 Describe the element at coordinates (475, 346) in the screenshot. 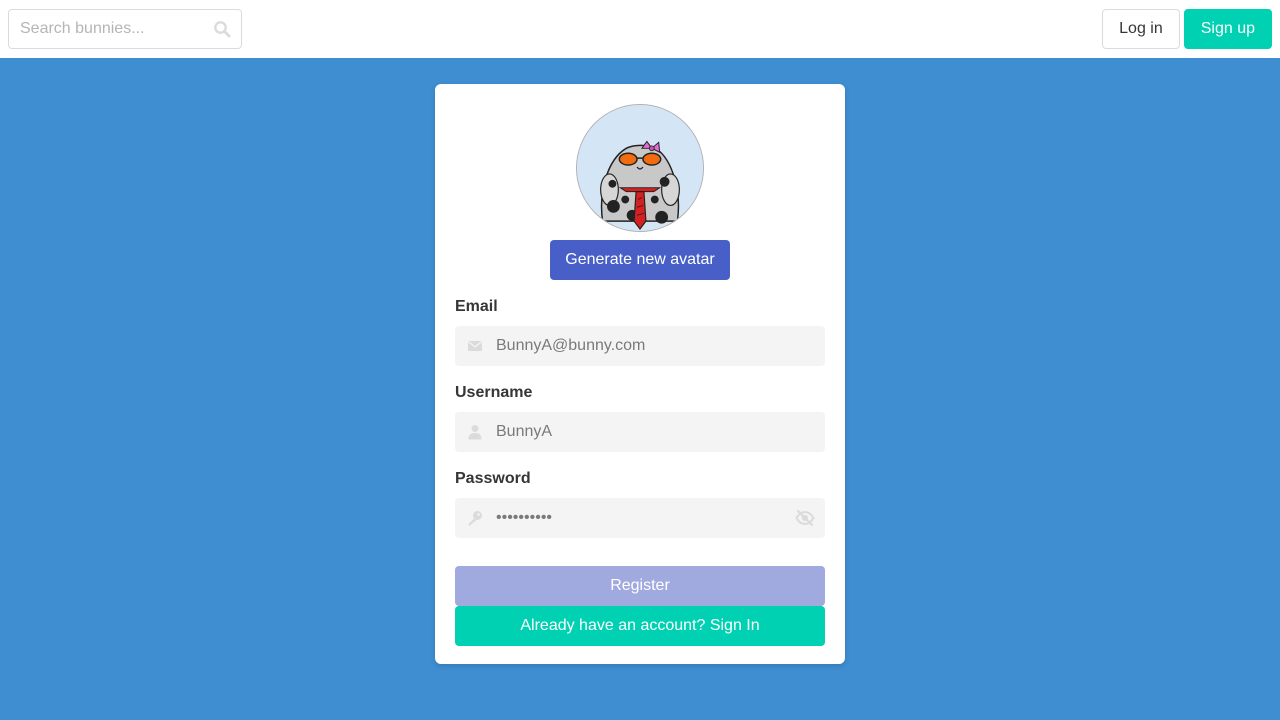

I see `envelope-icon` at that location.